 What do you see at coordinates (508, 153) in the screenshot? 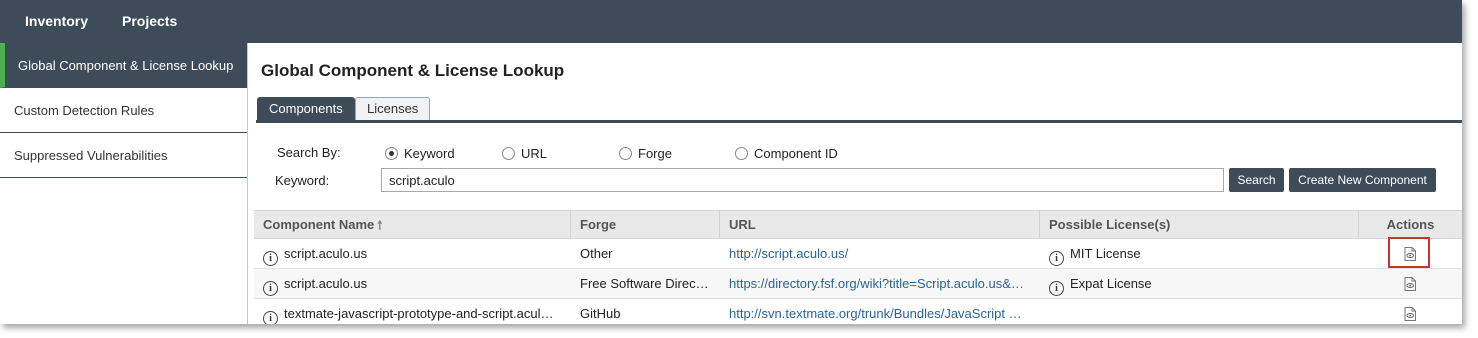
I see `radio-url-circle` at bounding box center [508, 153].